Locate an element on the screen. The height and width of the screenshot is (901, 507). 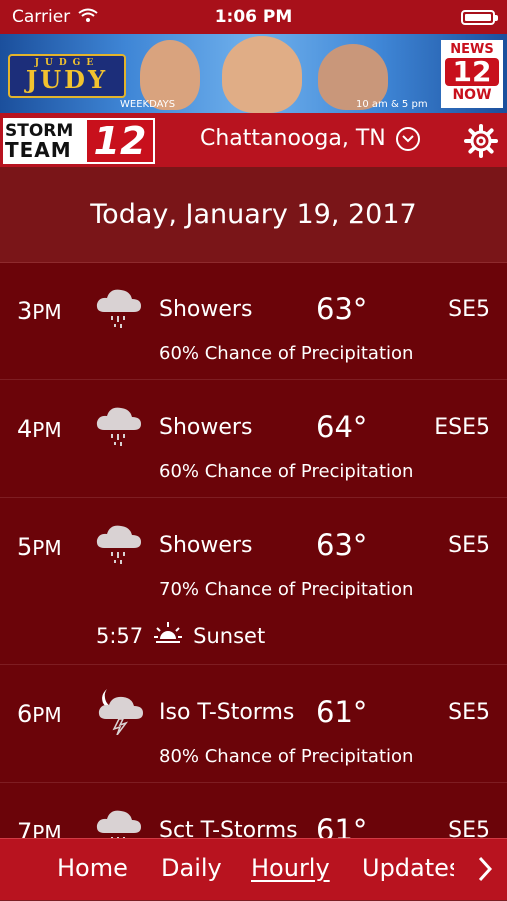
tab-home: Home is located at coordinates (92, 868).